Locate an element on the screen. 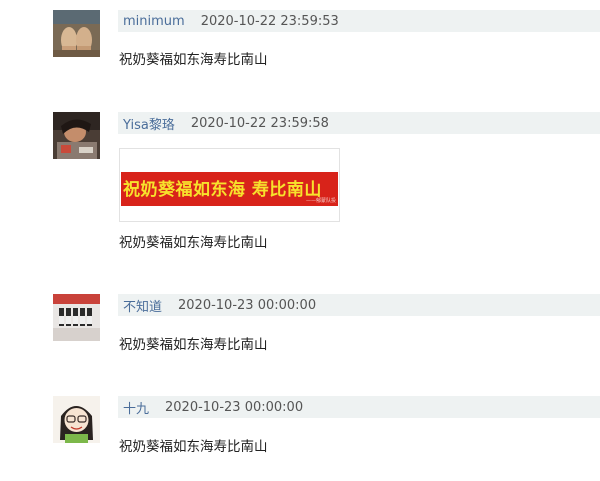  avatar-portrait-photo-icon is located at coordinates (76, 135).